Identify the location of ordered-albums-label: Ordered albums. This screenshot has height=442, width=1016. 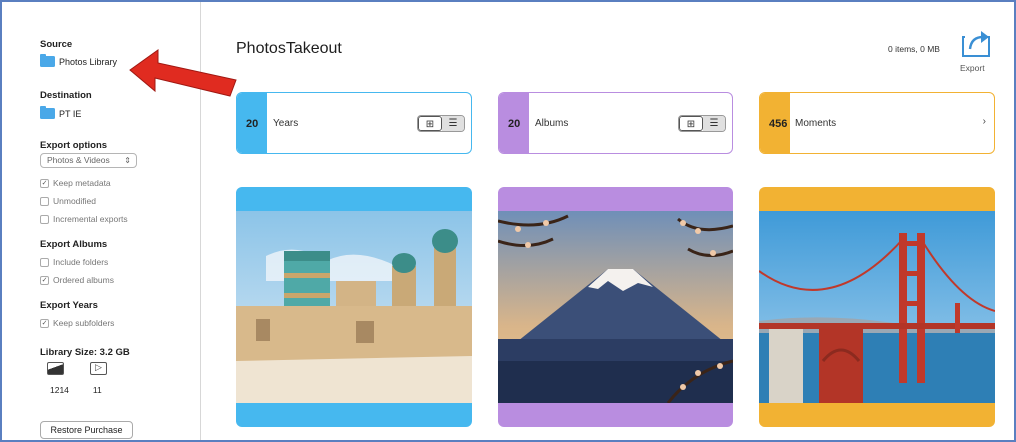
(83, 280).